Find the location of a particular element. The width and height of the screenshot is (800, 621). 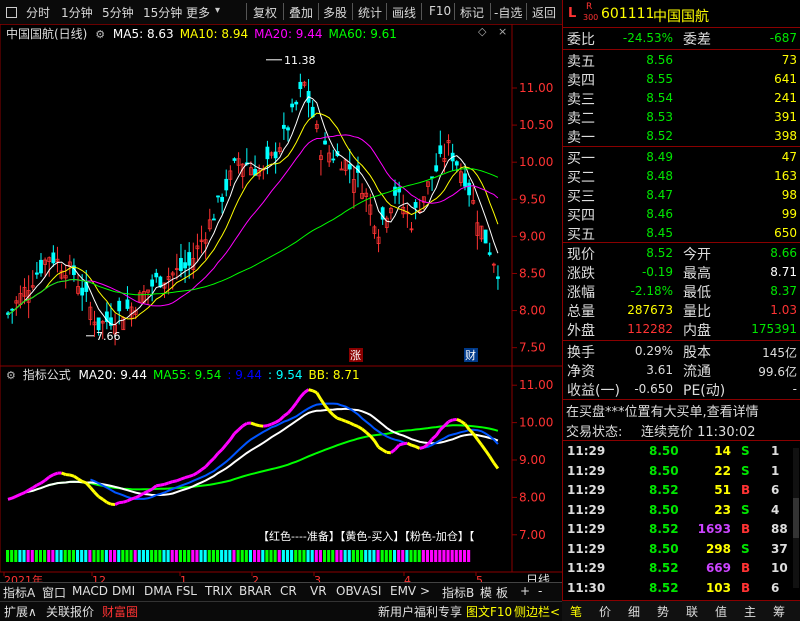

indicator-tab: BRAR is located at coordinates (255, 591).